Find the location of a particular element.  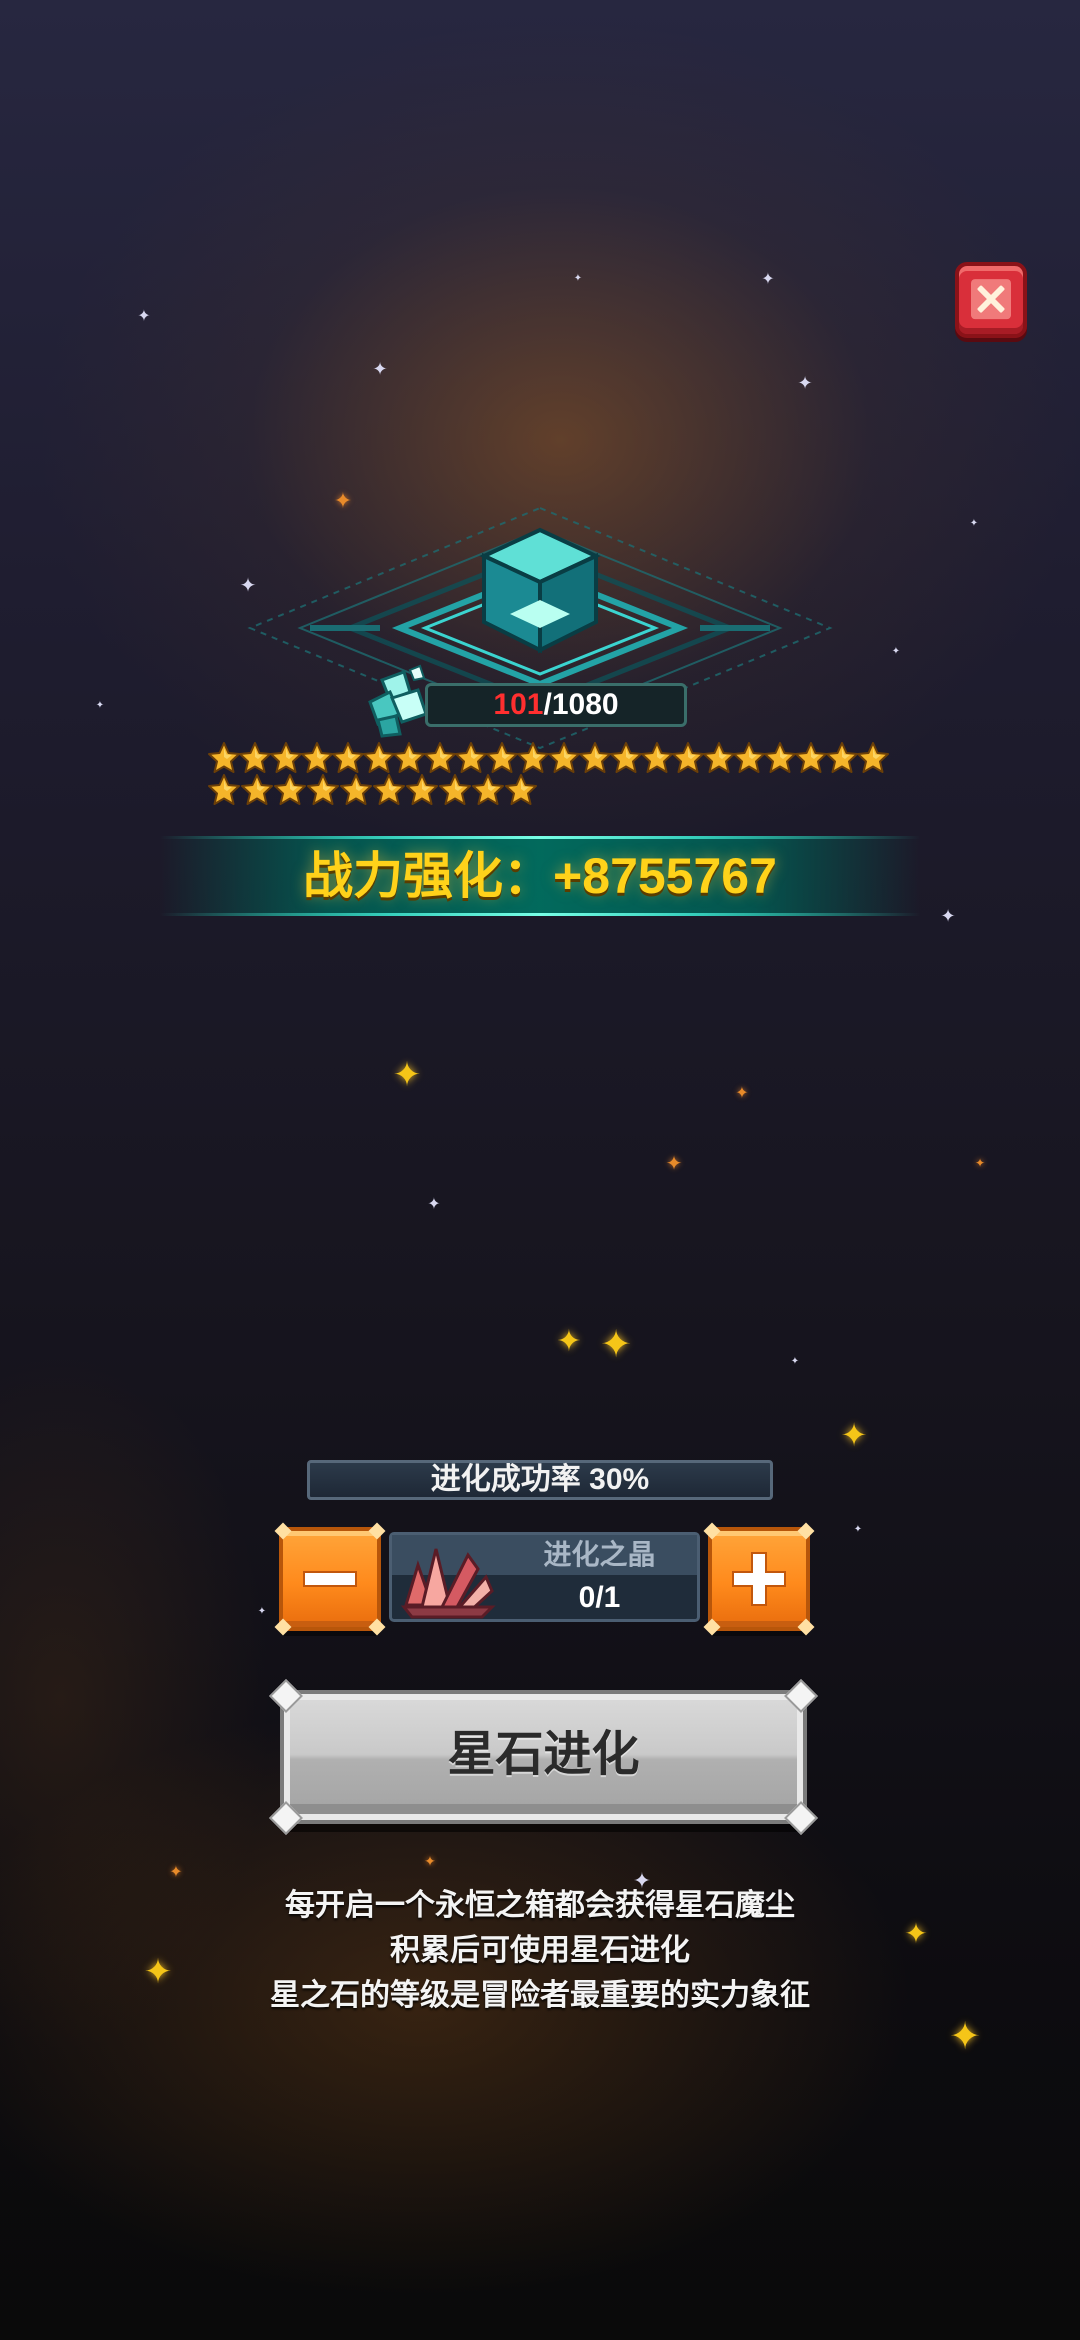

stardust-progress: 101/1080 is located at coordinates (556, 705).